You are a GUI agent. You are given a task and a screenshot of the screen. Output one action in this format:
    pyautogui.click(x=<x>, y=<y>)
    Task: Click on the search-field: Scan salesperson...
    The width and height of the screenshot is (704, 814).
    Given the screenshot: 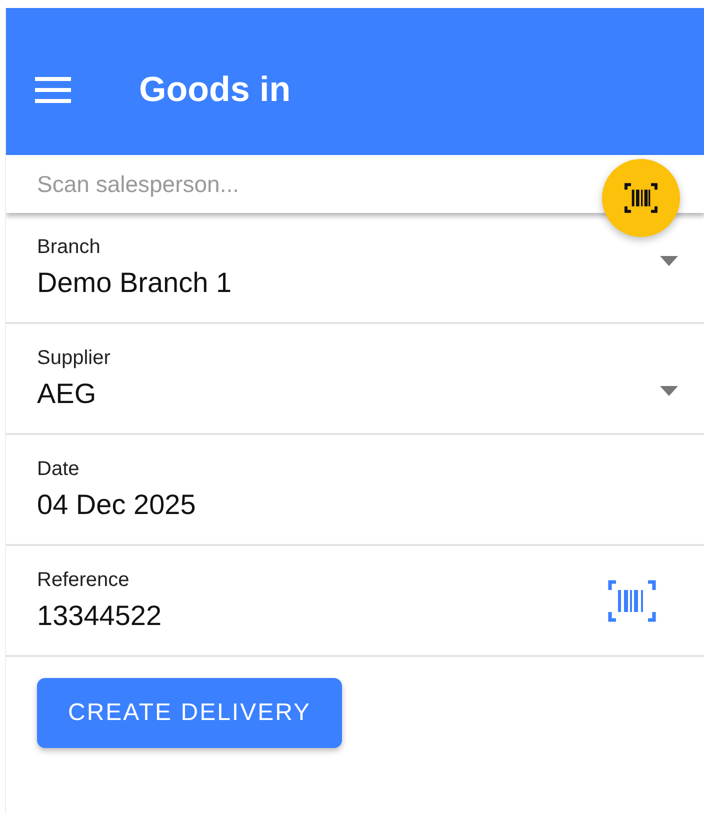 What is the action you would take?
    pyautogui.click(x=355, y=184)
    